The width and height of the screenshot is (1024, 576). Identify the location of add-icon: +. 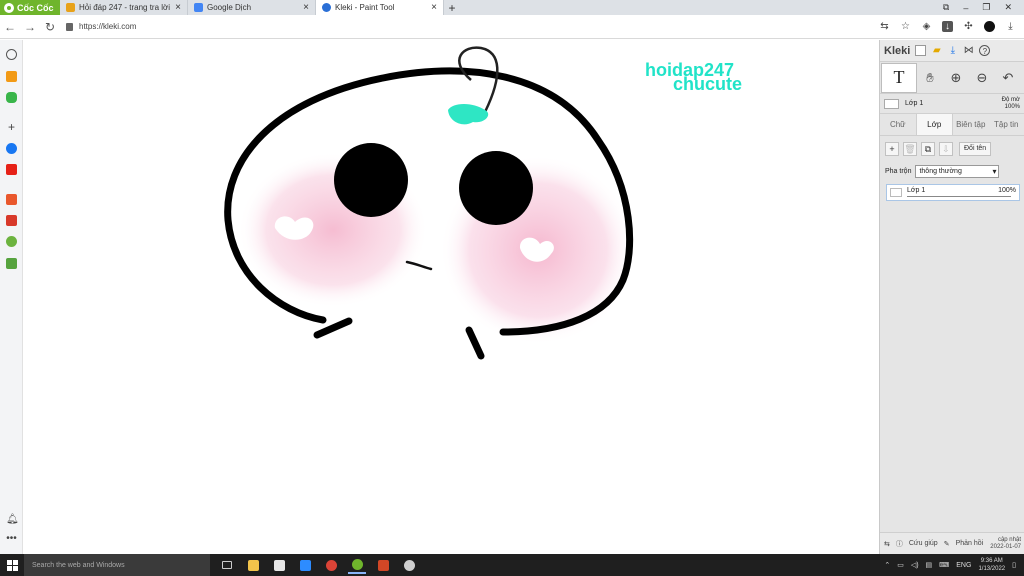
(11, 127).